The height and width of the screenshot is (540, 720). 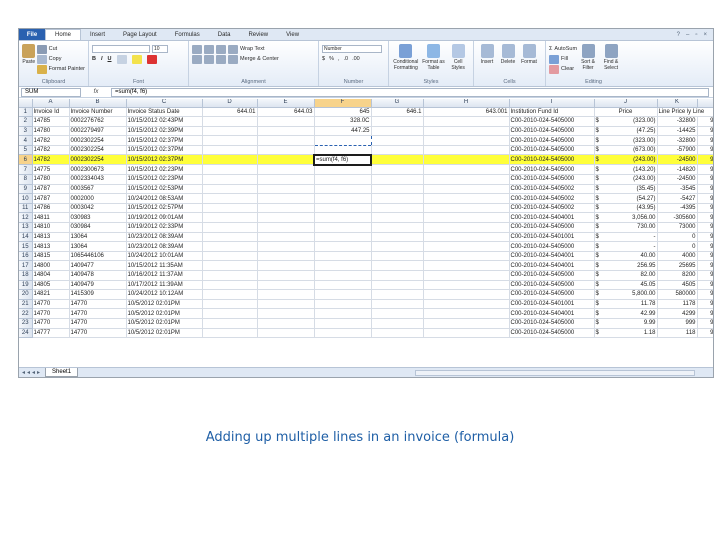 I want to click on indent-icon, so click(x=233, y=59).